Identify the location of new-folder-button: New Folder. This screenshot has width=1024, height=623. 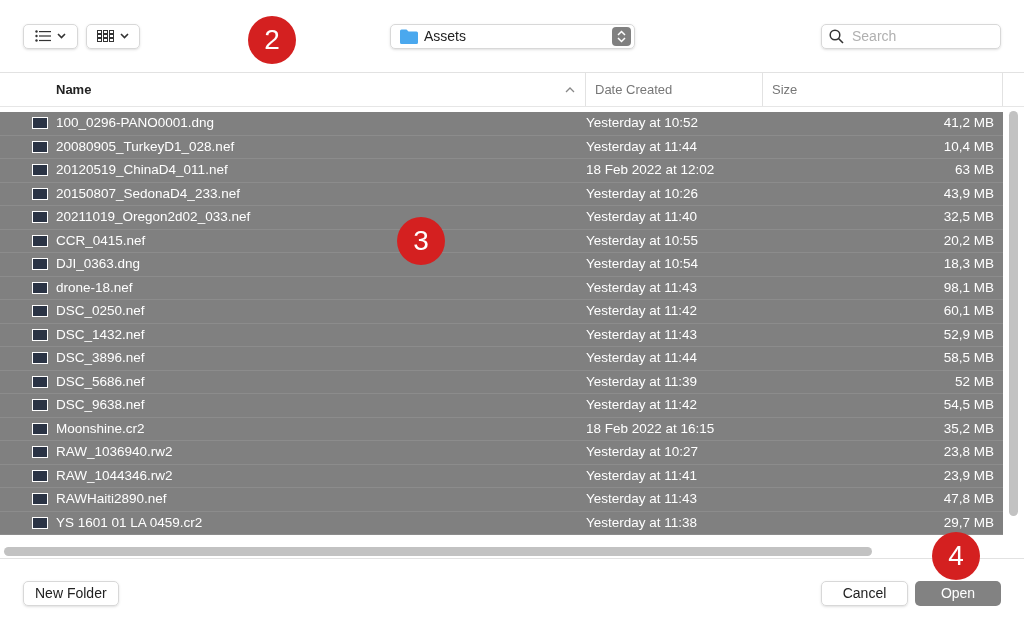
(71, 593).